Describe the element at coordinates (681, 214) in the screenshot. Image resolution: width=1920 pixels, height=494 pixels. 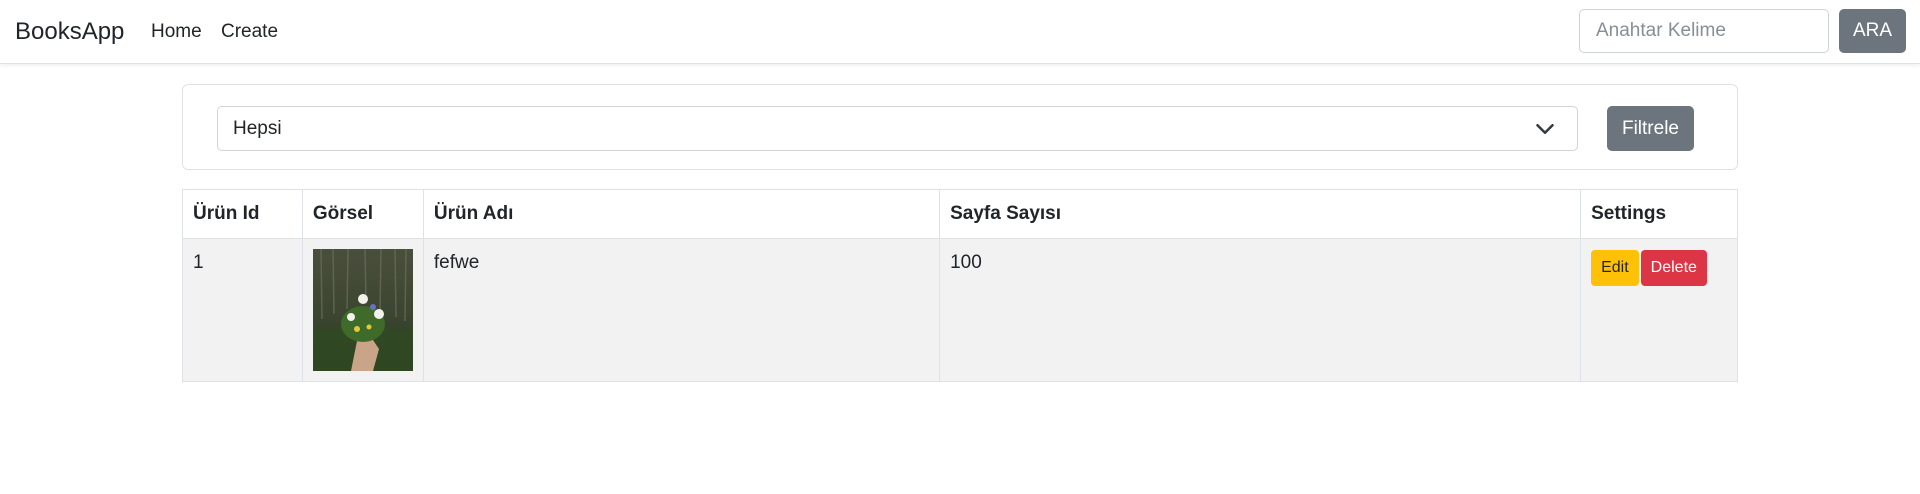
I see `header-product-name: Ürün Adı` at that location.